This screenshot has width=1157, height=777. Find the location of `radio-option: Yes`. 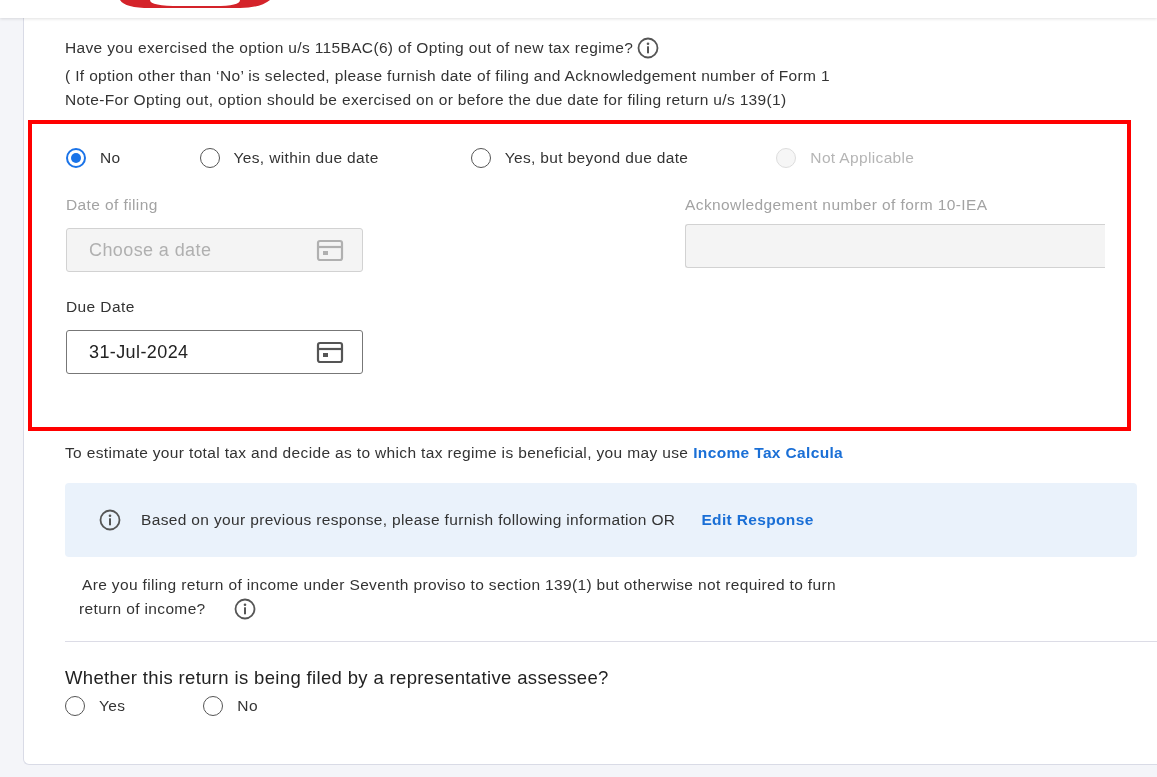

radio-option: Yes is located at coordinates (95, 706).